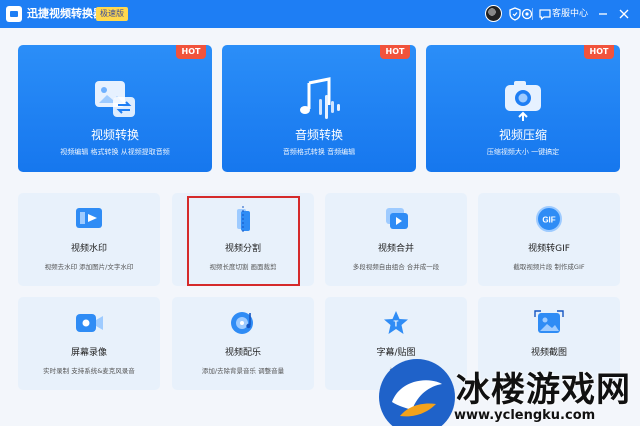  What do you see at coordinates (115, 152) in the screenshot?
I see `card-subtitle: 视频编辑 格式转换 从视频提取音频` at bounding box center [115, 152].